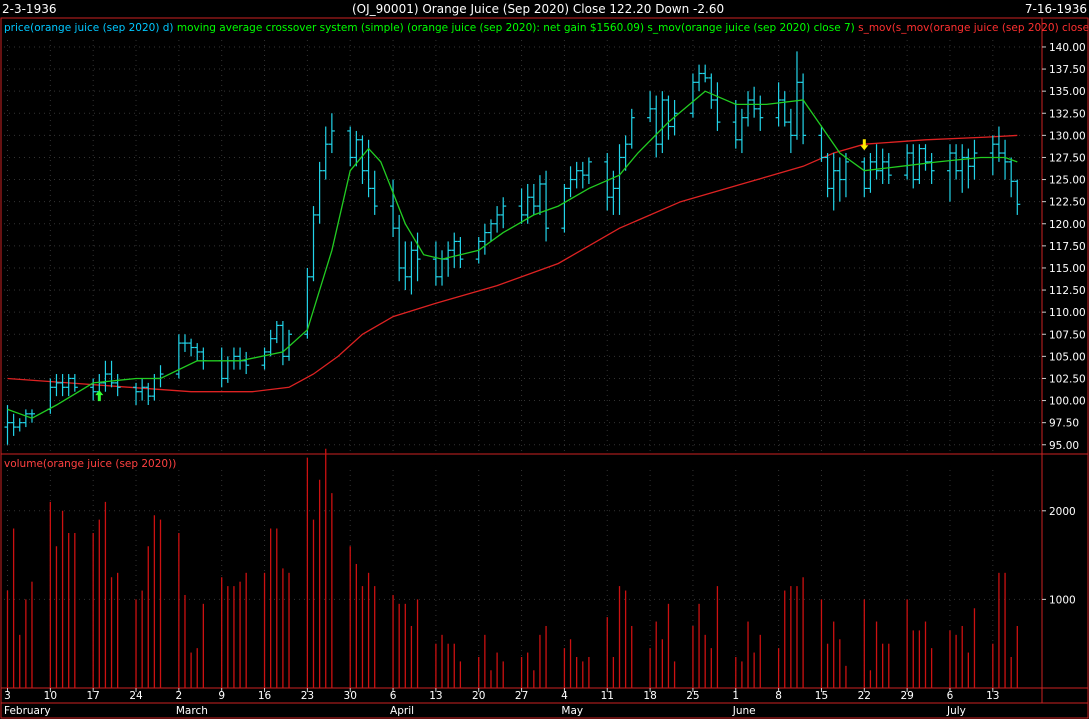 The height and width of the screenshot is (719, 1089). Describe the element at coordinates (906, 696) in the screenshot. I see `date-tick-label: 29` at that location.